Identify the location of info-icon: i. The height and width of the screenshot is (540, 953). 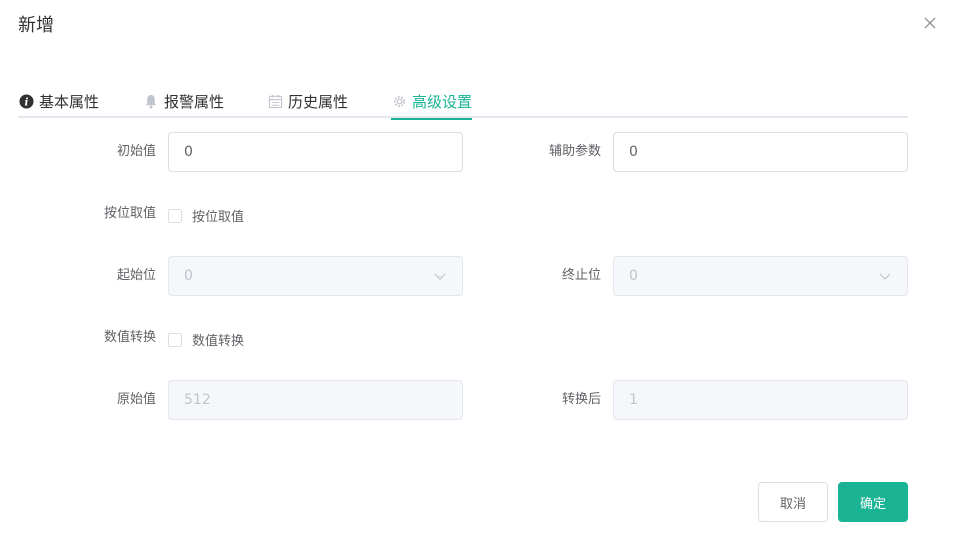
(26, 101).